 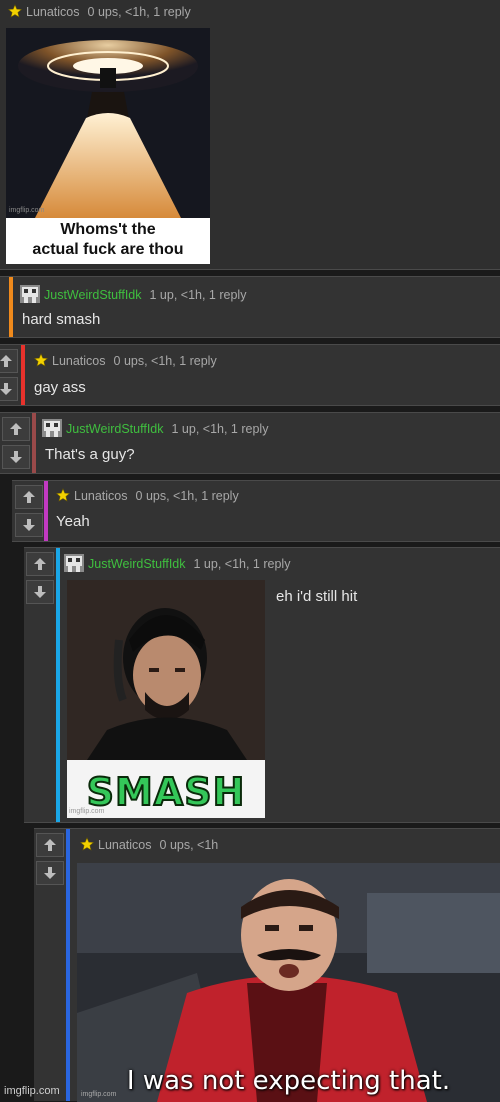 I want to click on comment-meta: 0 ups, <1h, so click(x=189, y=845).